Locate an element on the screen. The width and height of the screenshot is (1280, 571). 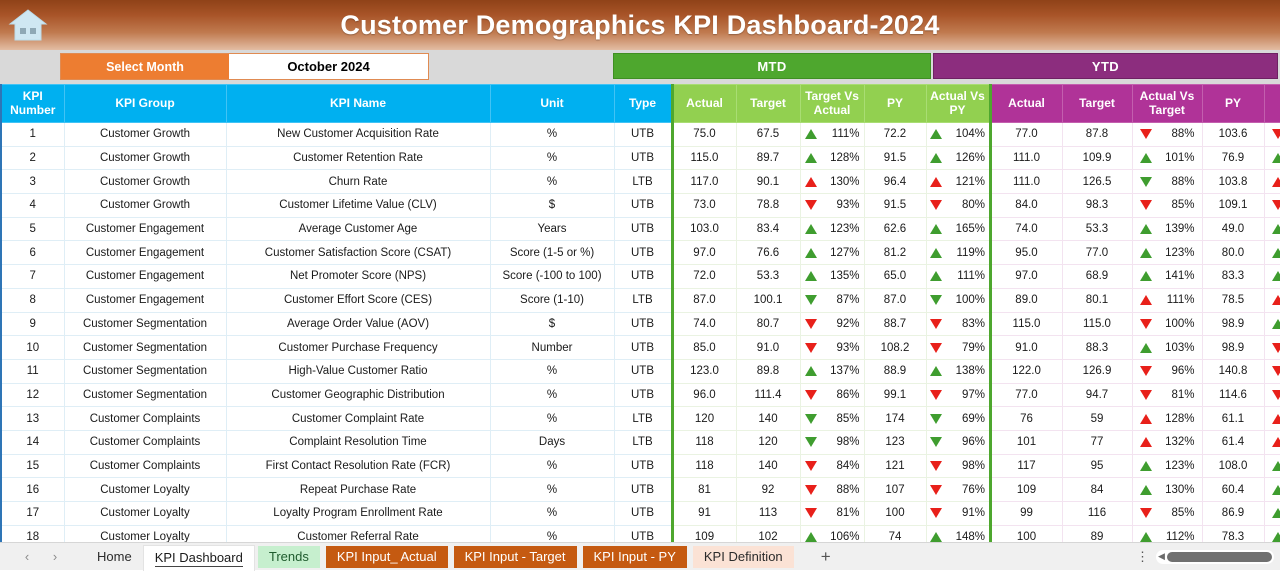
col-header-kpi-name: KPI Name is located at coordinates (358, 104).